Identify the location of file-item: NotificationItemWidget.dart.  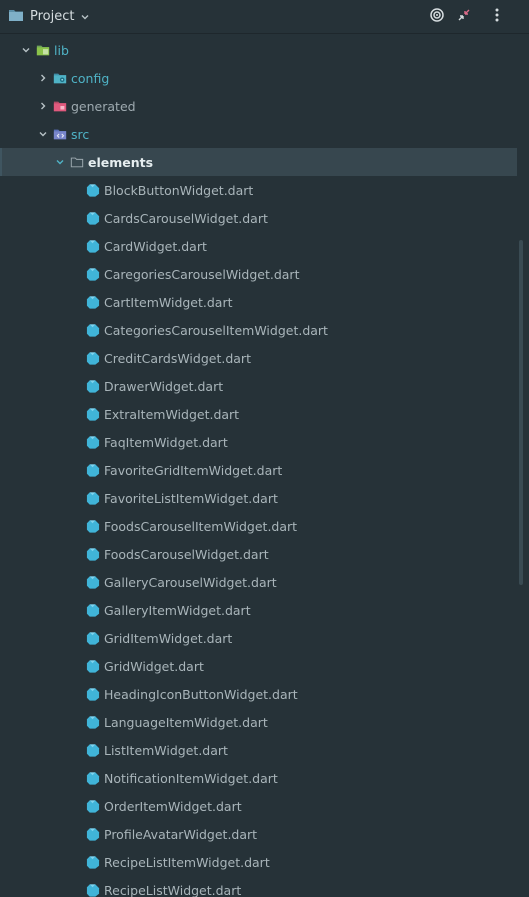
(264, 778).